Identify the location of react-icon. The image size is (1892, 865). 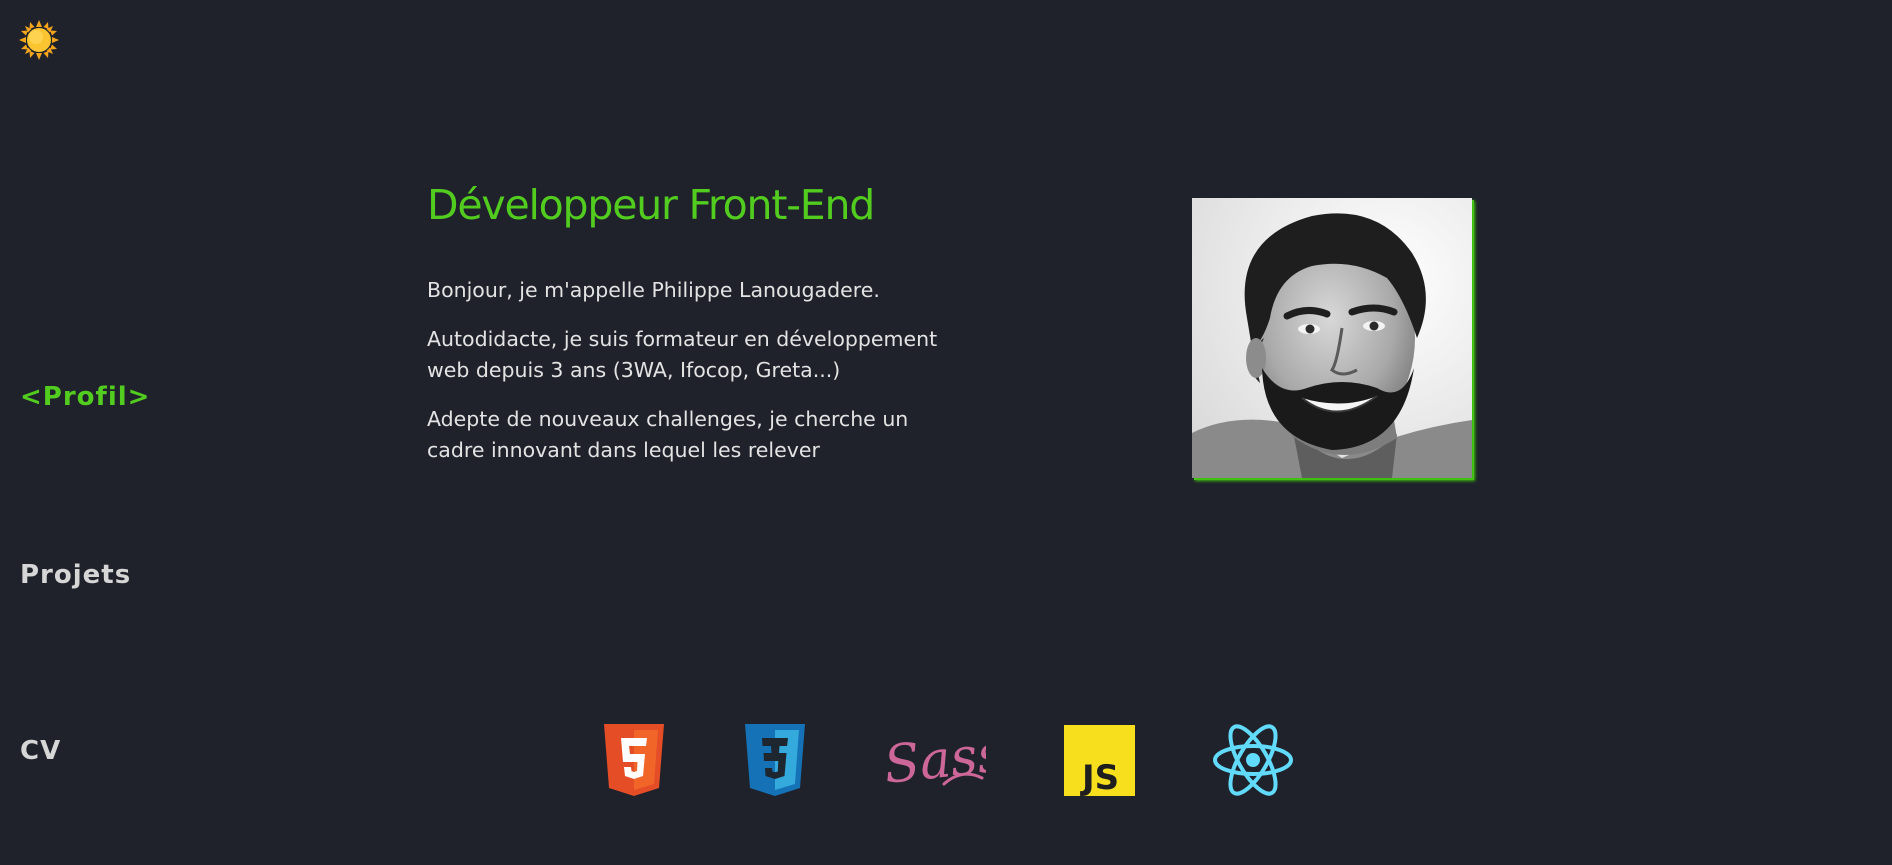
(1253, 760).